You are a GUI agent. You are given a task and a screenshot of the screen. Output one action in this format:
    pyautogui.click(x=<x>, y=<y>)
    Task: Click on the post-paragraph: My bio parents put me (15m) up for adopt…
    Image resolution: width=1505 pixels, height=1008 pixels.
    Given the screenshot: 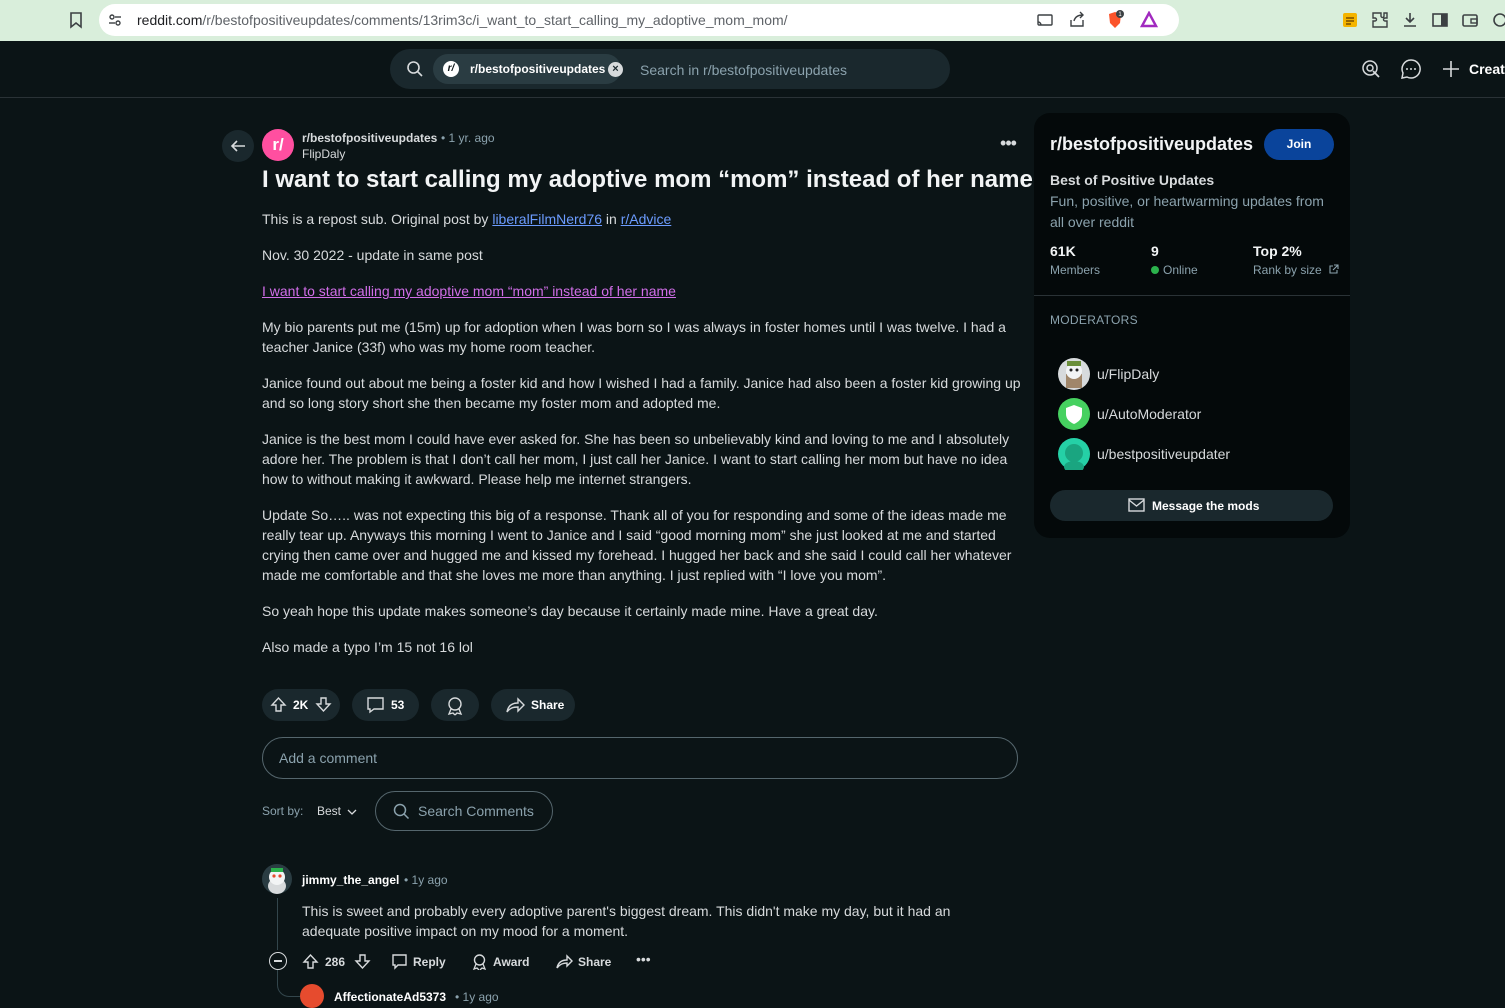 What is the action you would take?
    pyautogui.click(x=634, y=337)
    